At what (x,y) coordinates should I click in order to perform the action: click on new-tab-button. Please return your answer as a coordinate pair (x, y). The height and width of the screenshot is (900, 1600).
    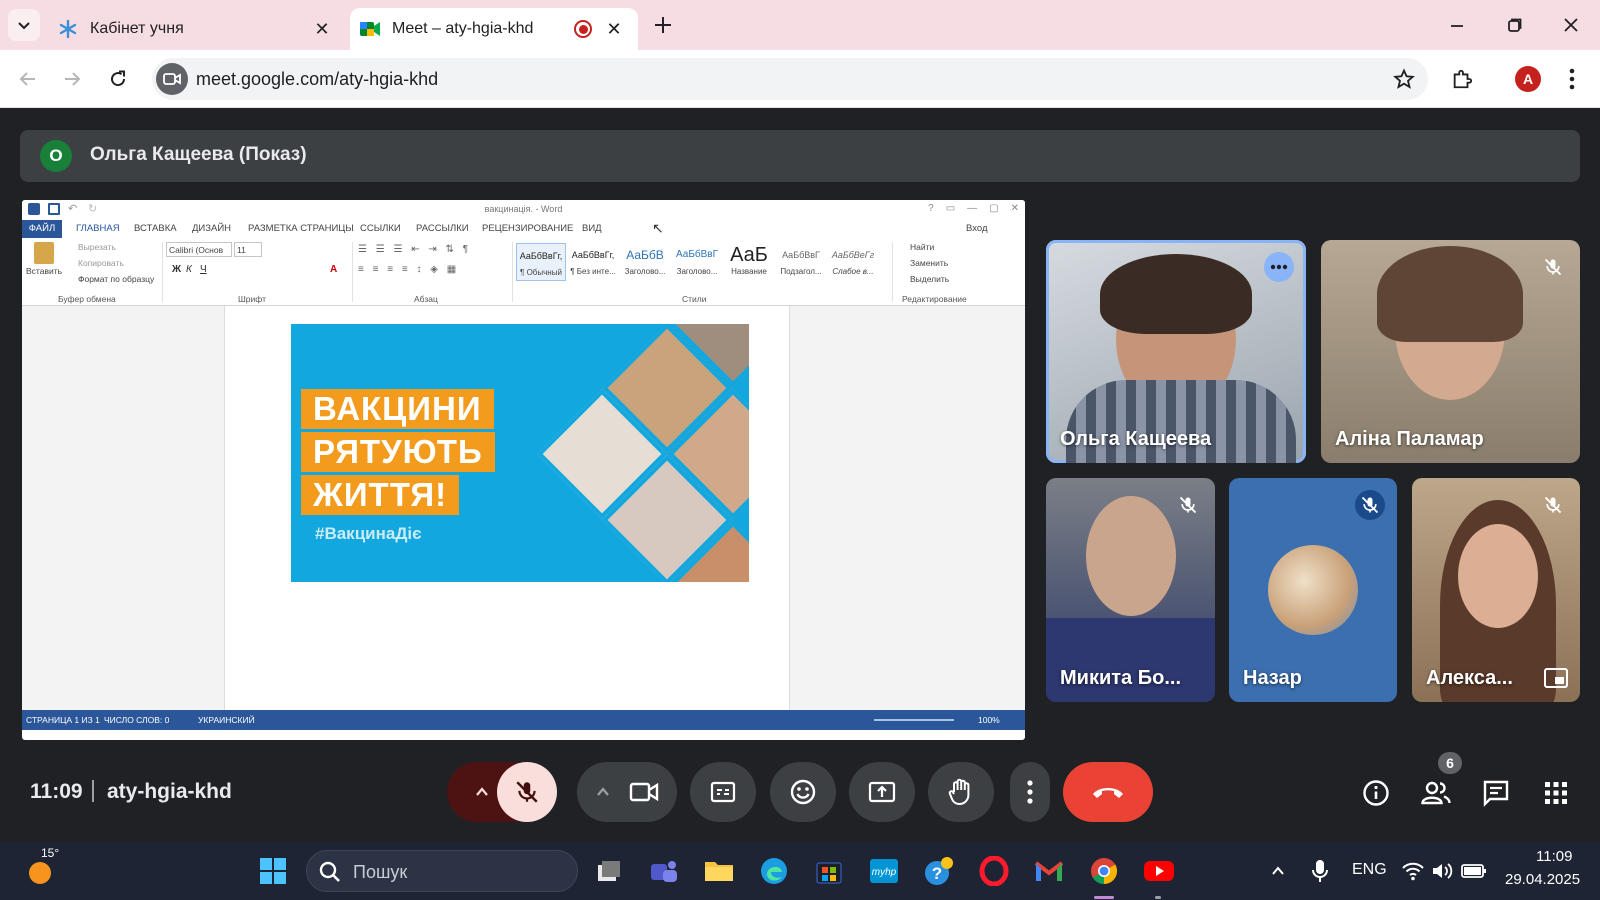
    Looking at the image, I should click on (663, 25).